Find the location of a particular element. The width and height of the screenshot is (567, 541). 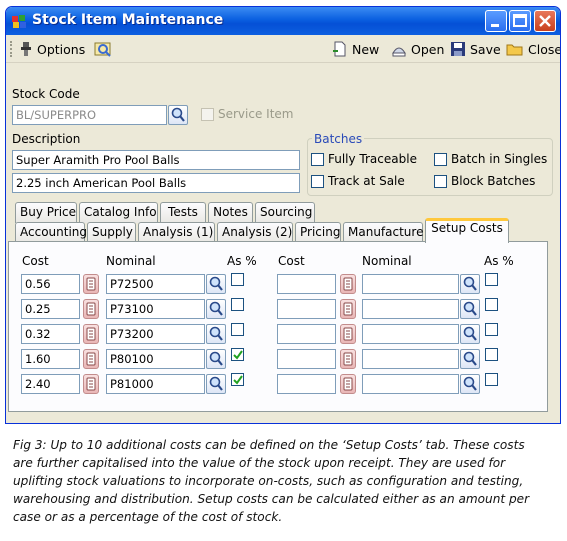

left-nominal-field: P72500 is located at coordinates (155, 284).